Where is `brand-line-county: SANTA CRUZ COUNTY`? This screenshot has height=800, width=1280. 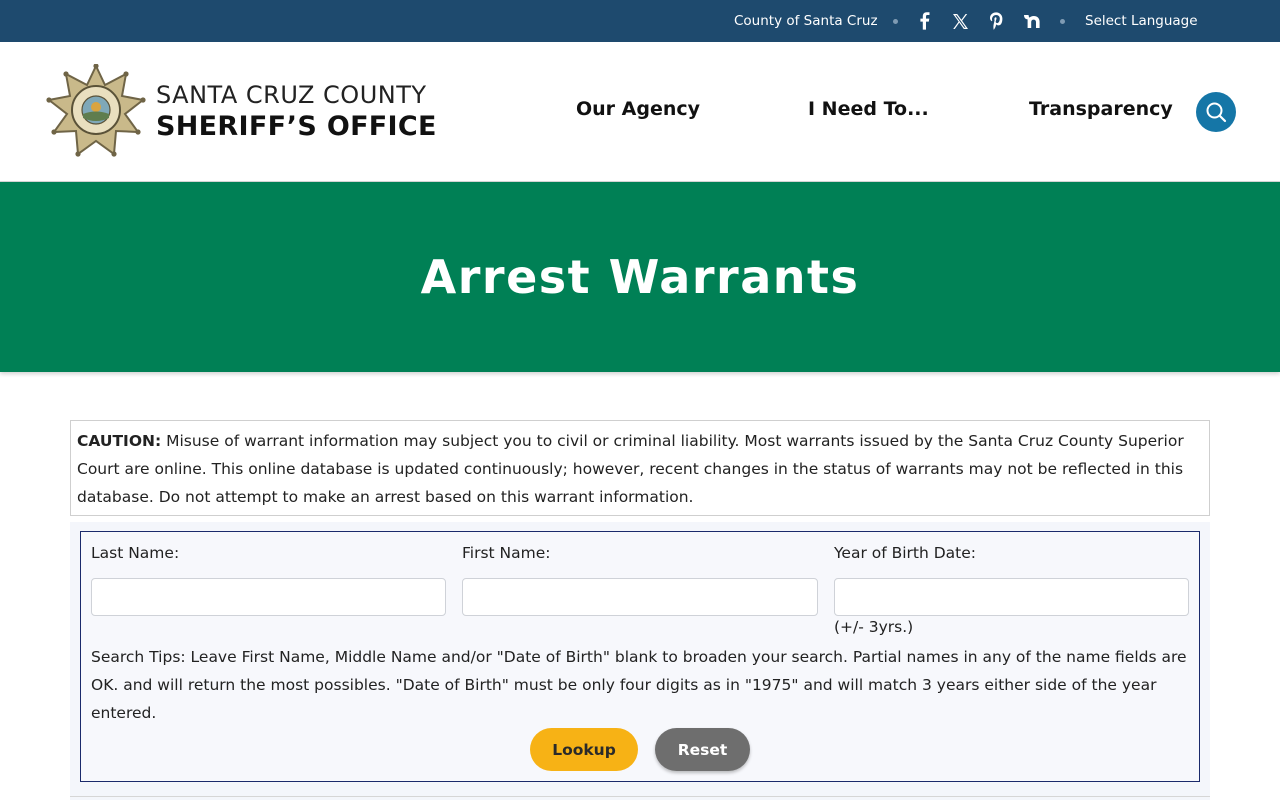 brand-line-county: SANTA CRUZ COUNTY is located at coordinates (291, 95).